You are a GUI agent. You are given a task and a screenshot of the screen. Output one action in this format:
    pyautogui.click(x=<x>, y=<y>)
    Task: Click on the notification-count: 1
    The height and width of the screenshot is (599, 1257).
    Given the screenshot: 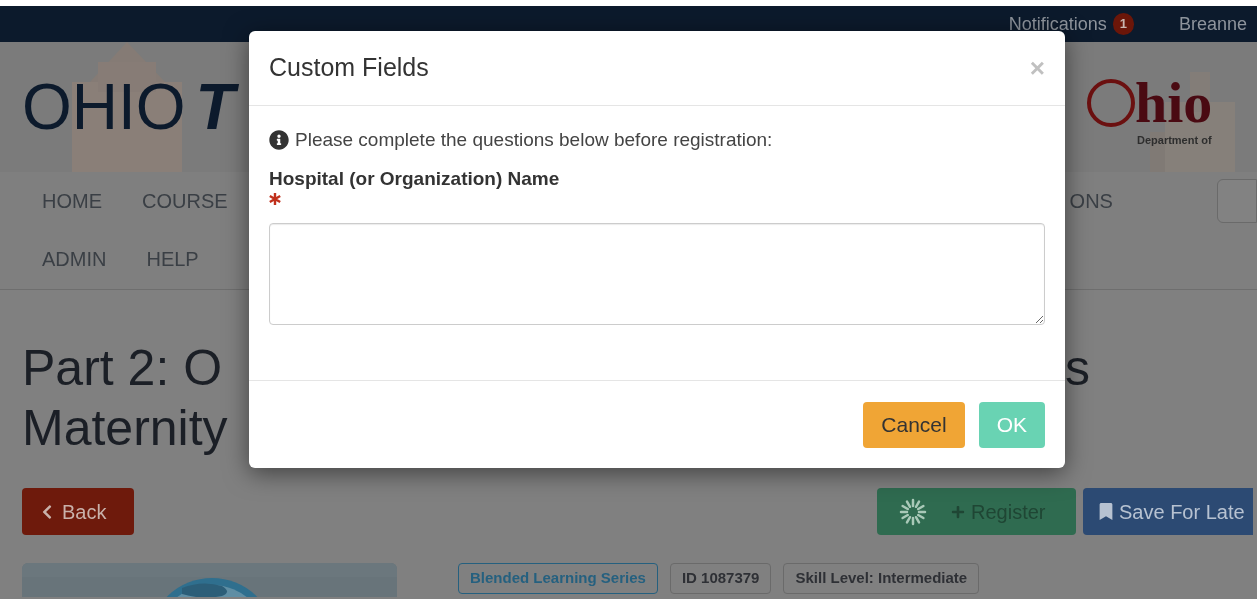 What is the action you would take?
    pyautogui.click(x=1123, y=24)
    